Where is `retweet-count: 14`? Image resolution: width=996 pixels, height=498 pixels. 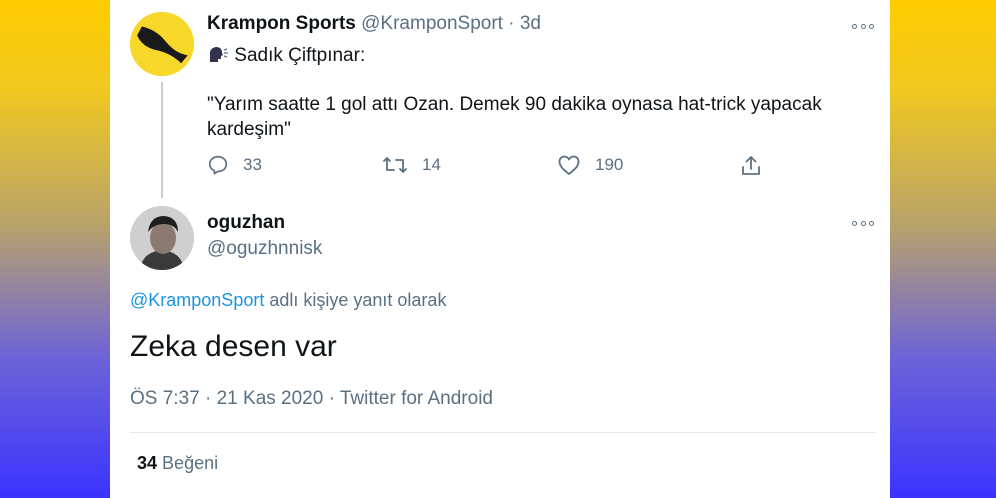
retweet-count: 14 is located at coordinates (431, 164).